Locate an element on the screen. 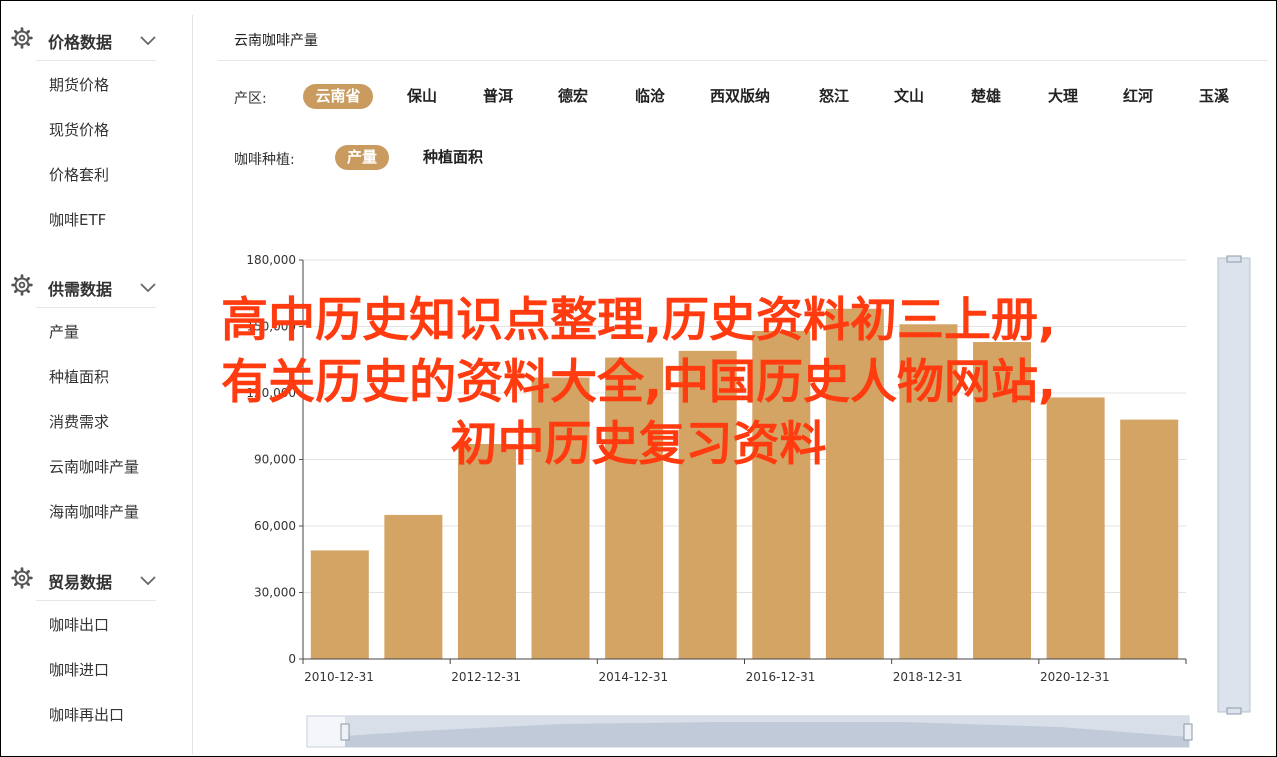 The height and width of the screenshot is (757, 1277). x-tick-label: 2010-12-31 is located at coordinates (339, 677).